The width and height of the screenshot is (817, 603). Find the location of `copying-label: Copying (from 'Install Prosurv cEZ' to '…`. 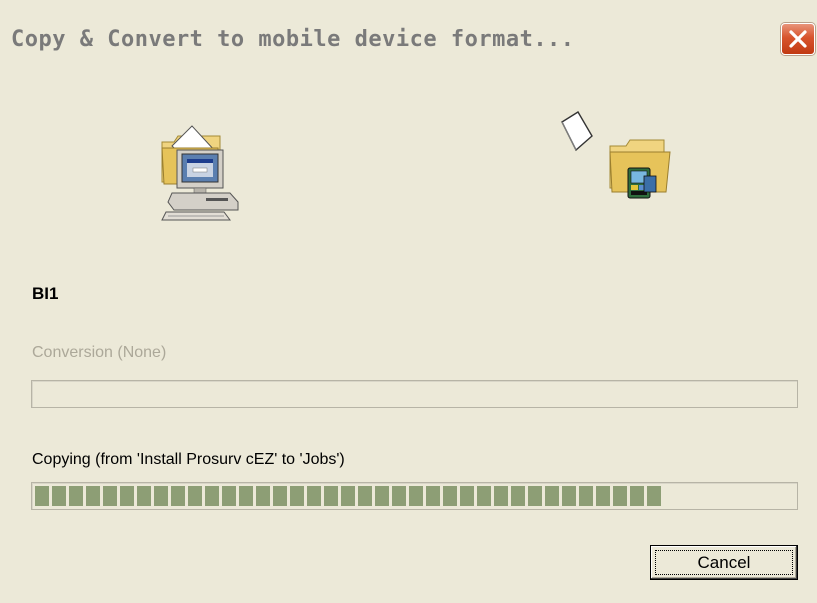

copying-label: Copying (from 'Install Prosurv cEZ' to '… is located at coordinates (188, 459).